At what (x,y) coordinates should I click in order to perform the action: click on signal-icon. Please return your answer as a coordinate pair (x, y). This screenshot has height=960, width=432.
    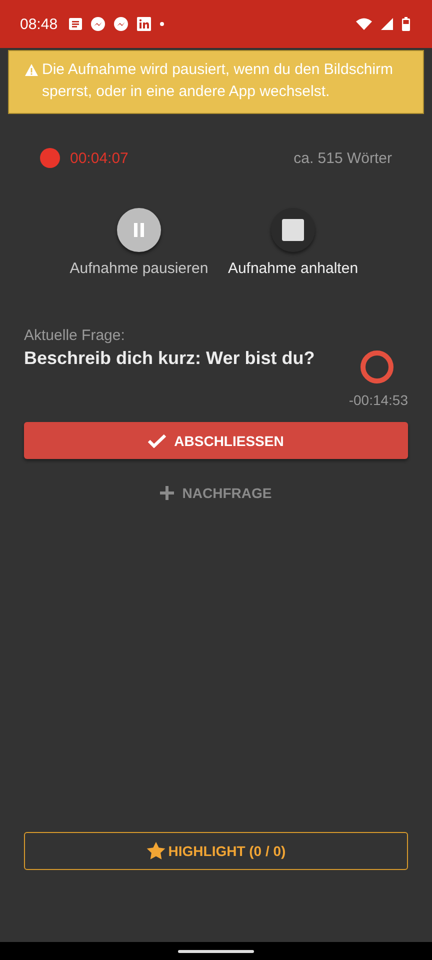
    Looking at the image, I should click on (387, 24).